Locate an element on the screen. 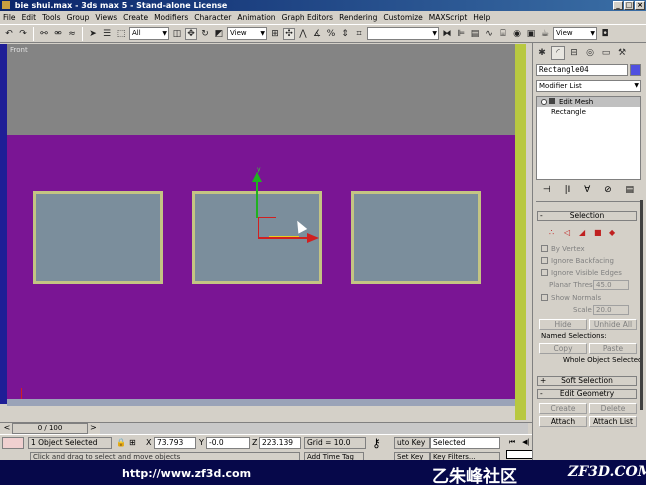  z-coordinate-field: 223.139 is located at coordinates (280, 443).